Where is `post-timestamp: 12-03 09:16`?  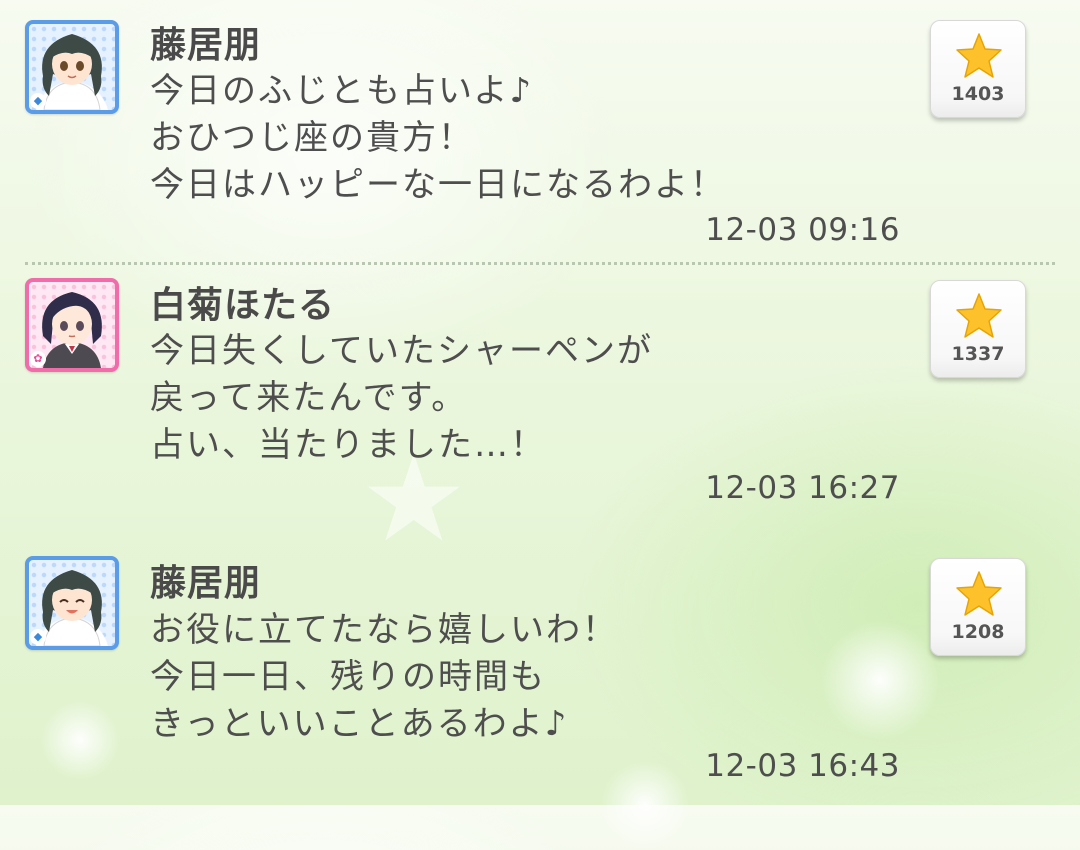 post-timestamp: 12-03 09:16 is located at coordinates (802, 230).